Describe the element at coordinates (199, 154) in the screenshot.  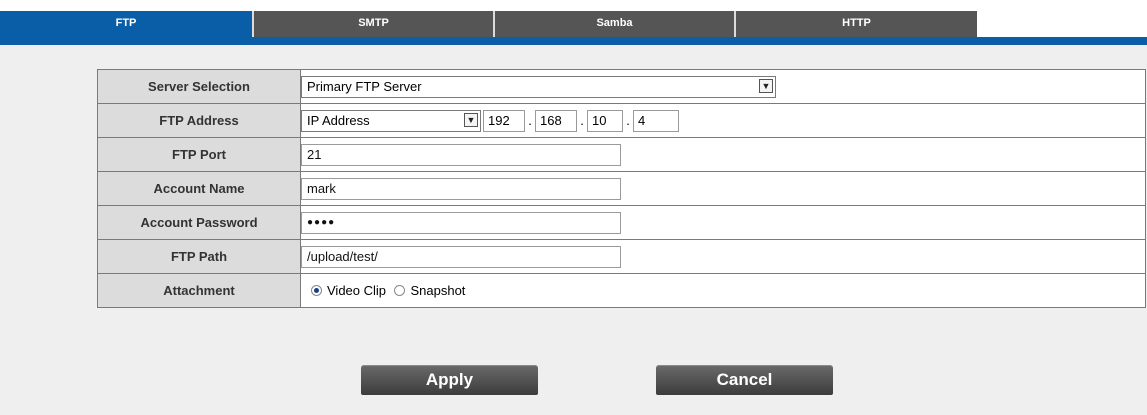
I see `ftp-port-label: FTP Port` at that location.